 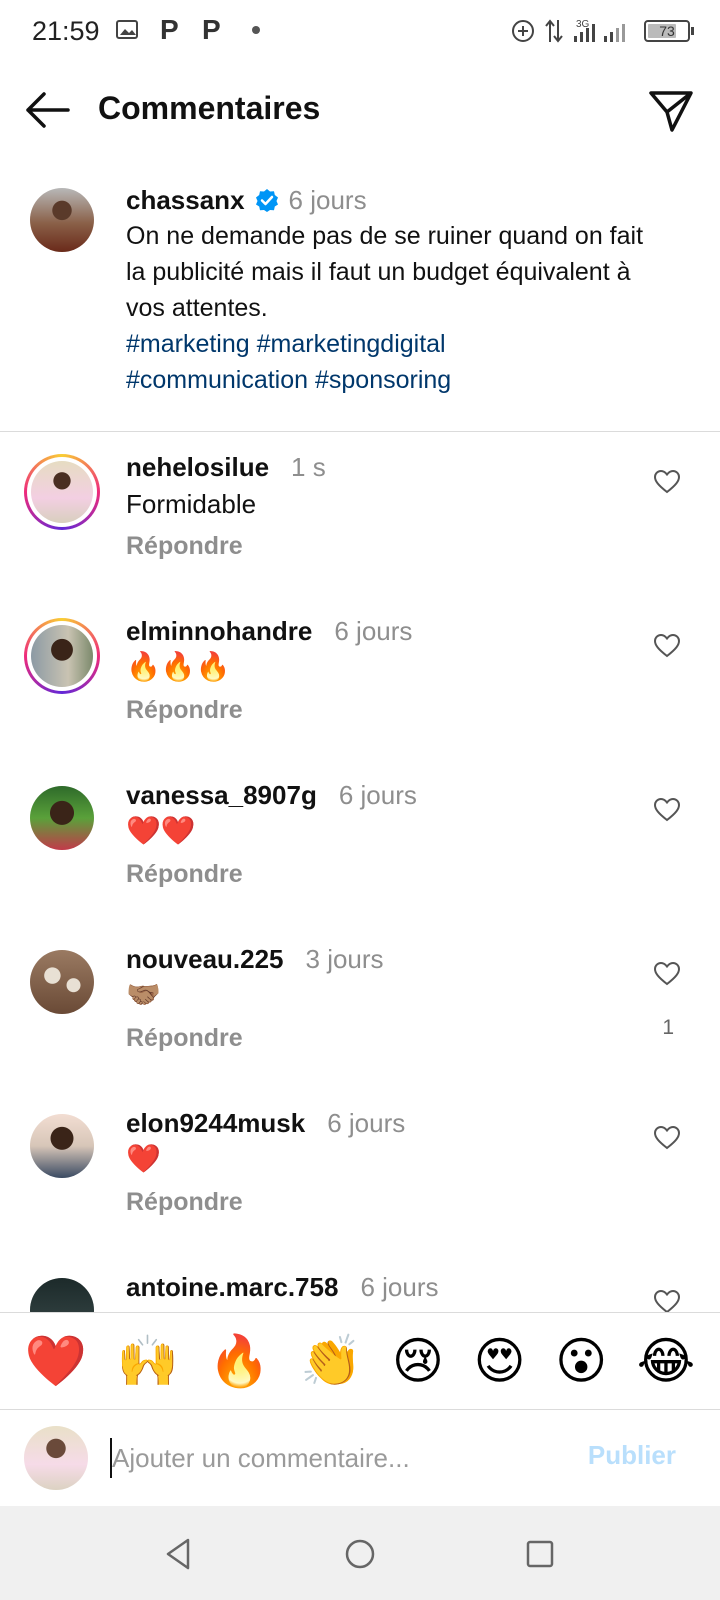 What do you see at coordinates (386, 200) in the screenshot?
I see `caption-header: chassanx 6 jours` at bounding box center [386, 200].